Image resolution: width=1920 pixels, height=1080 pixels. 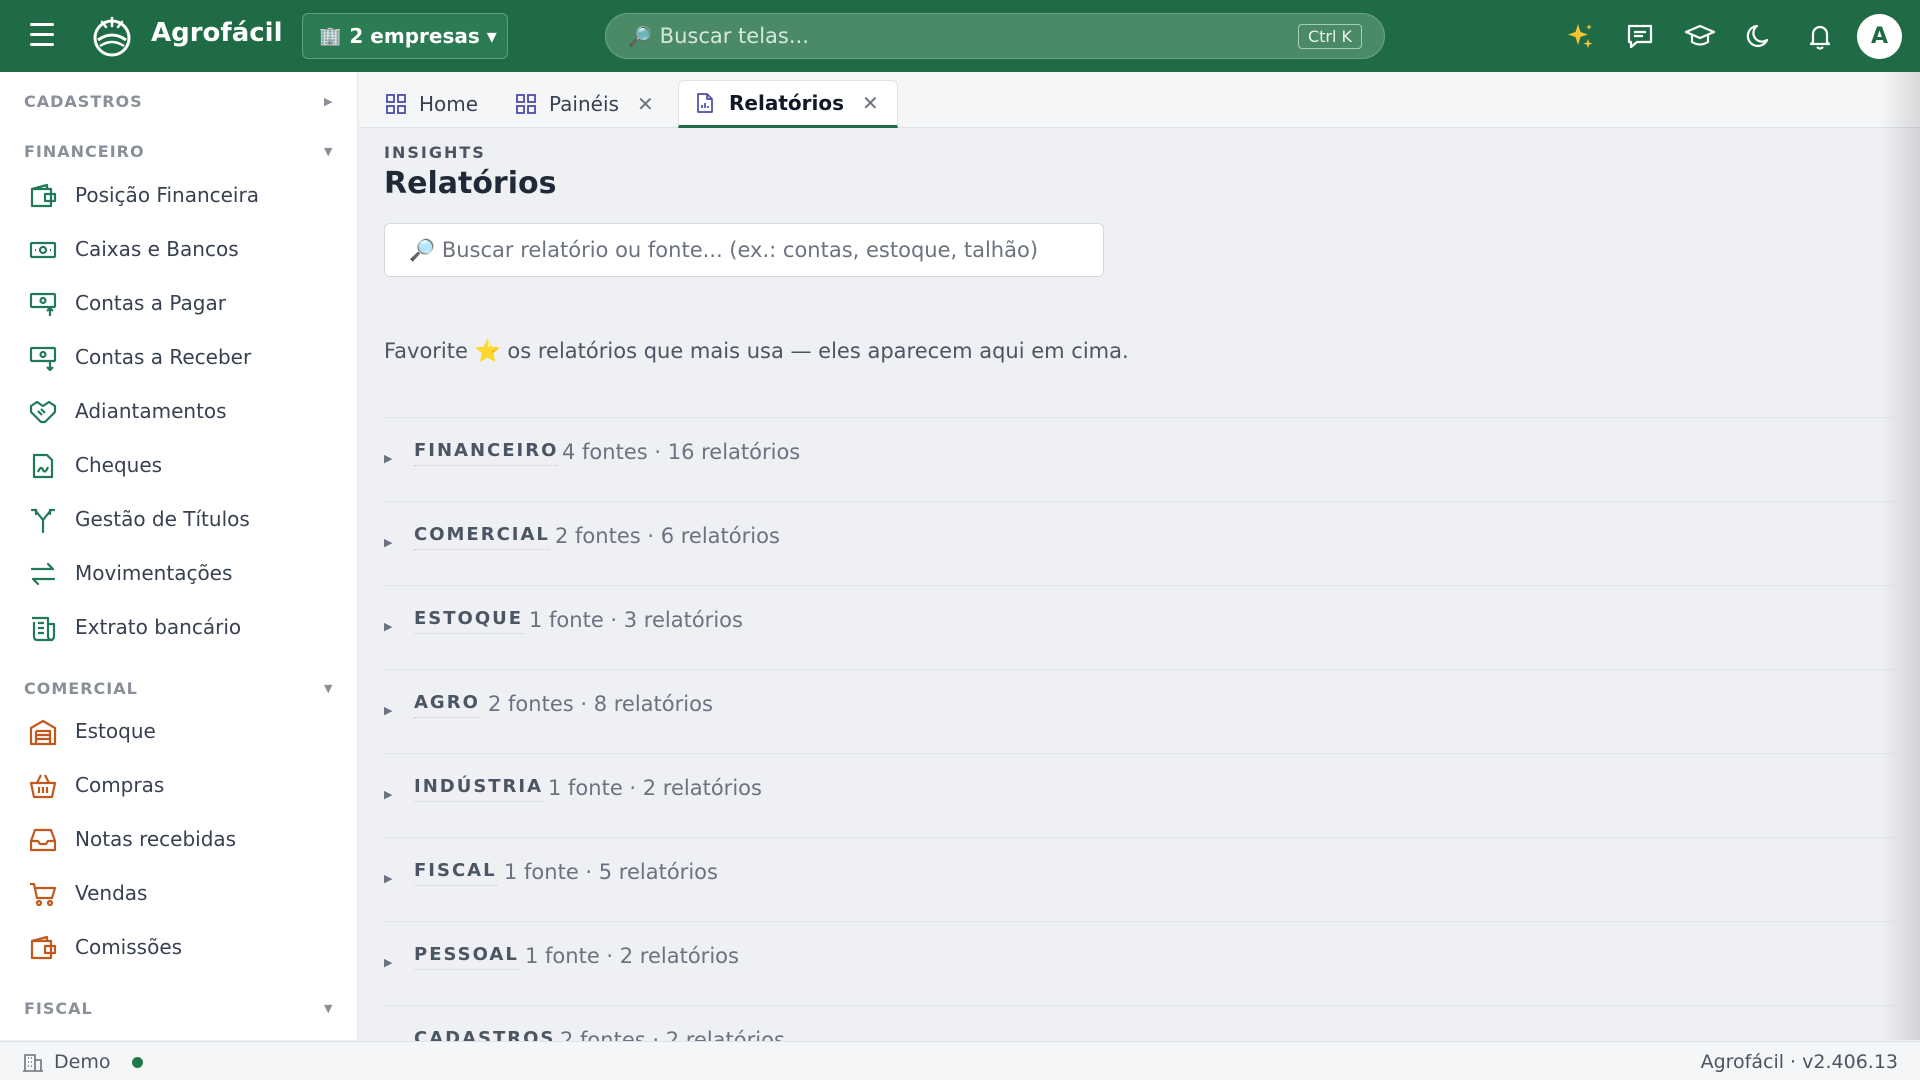 I want to click on transfer-icon, so click(x=43, y=574).